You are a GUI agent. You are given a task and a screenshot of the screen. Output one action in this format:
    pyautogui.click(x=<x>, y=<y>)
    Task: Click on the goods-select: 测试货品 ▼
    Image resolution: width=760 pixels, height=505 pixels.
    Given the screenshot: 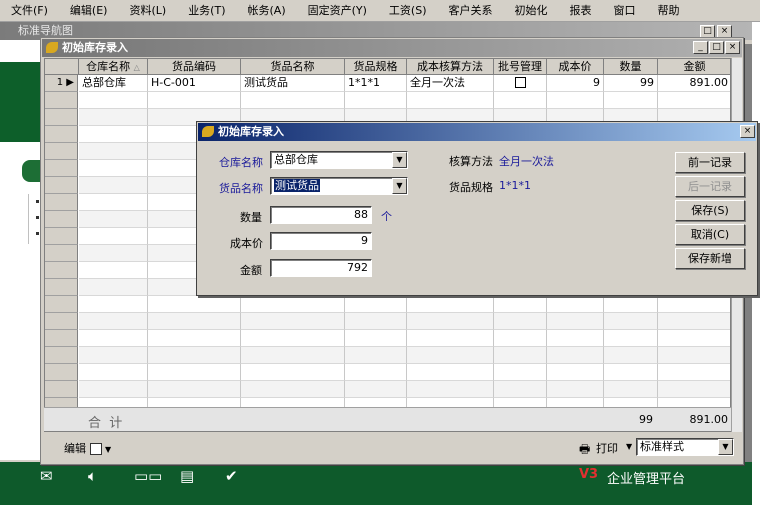 What is the action you would take?
    pyautogui.click(x=339, y=186)
    